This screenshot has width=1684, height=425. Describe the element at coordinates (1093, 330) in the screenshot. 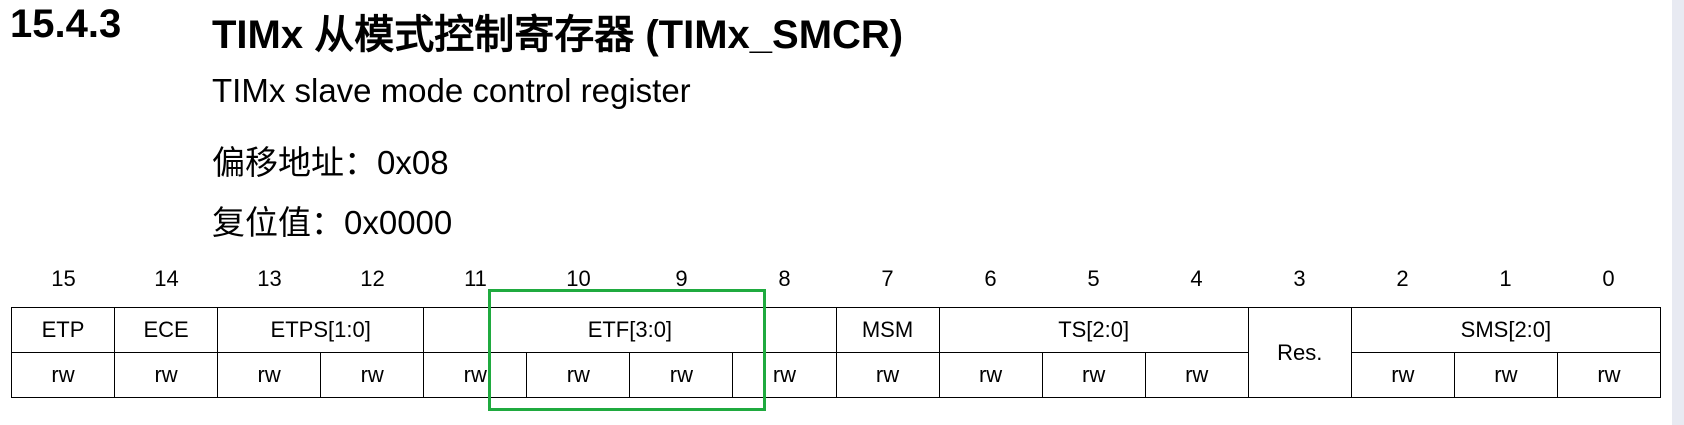

I see `field-ts: TS[2:0]` at that location.